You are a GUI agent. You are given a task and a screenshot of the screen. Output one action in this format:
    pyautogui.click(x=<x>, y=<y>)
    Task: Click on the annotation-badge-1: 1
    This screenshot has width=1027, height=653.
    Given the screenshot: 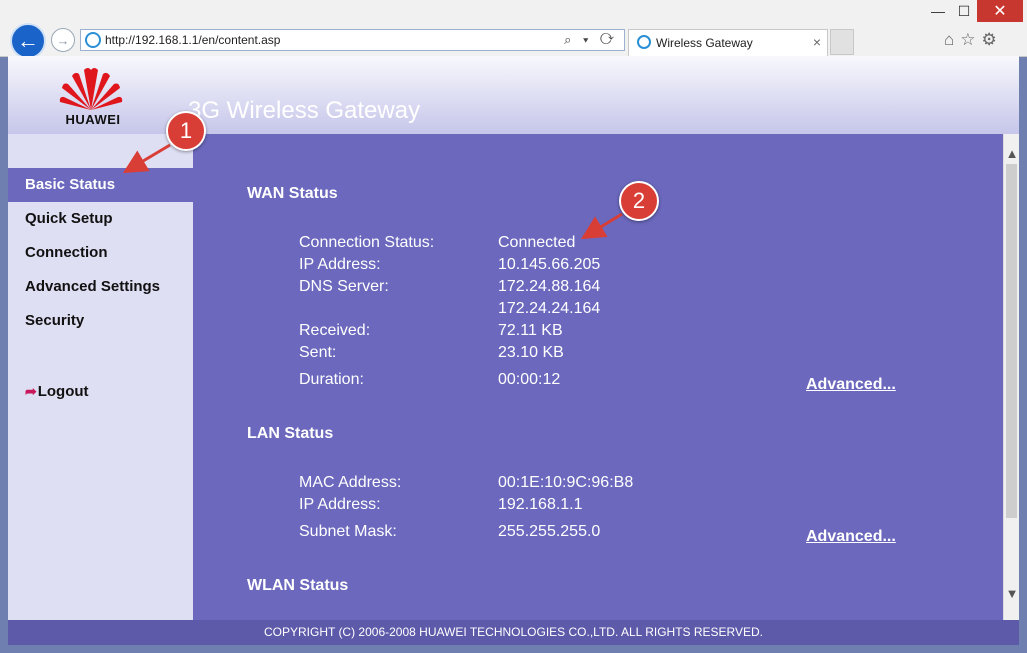 What is the action you would take?
    pyautogui.click(x=186, y=131)
    